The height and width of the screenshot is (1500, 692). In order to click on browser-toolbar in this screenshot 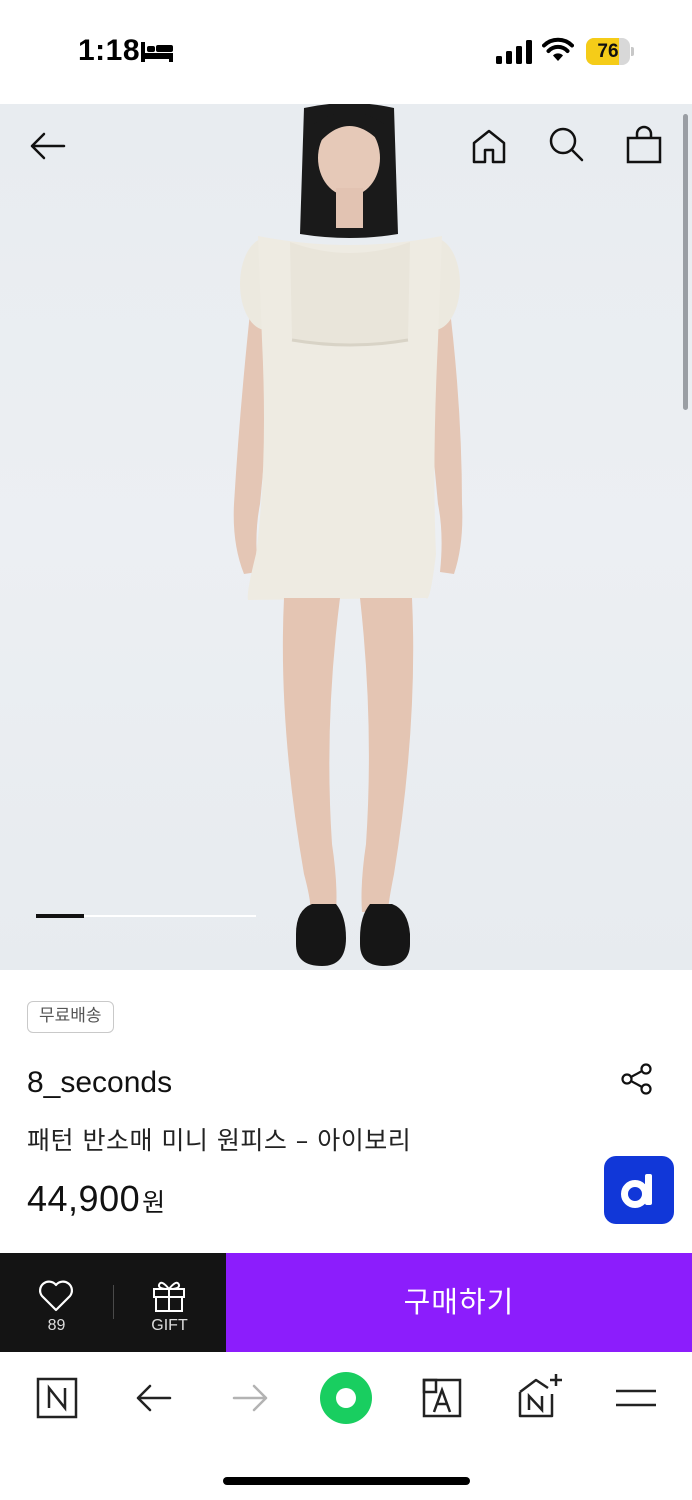, I will do `click(346, 1426)`.